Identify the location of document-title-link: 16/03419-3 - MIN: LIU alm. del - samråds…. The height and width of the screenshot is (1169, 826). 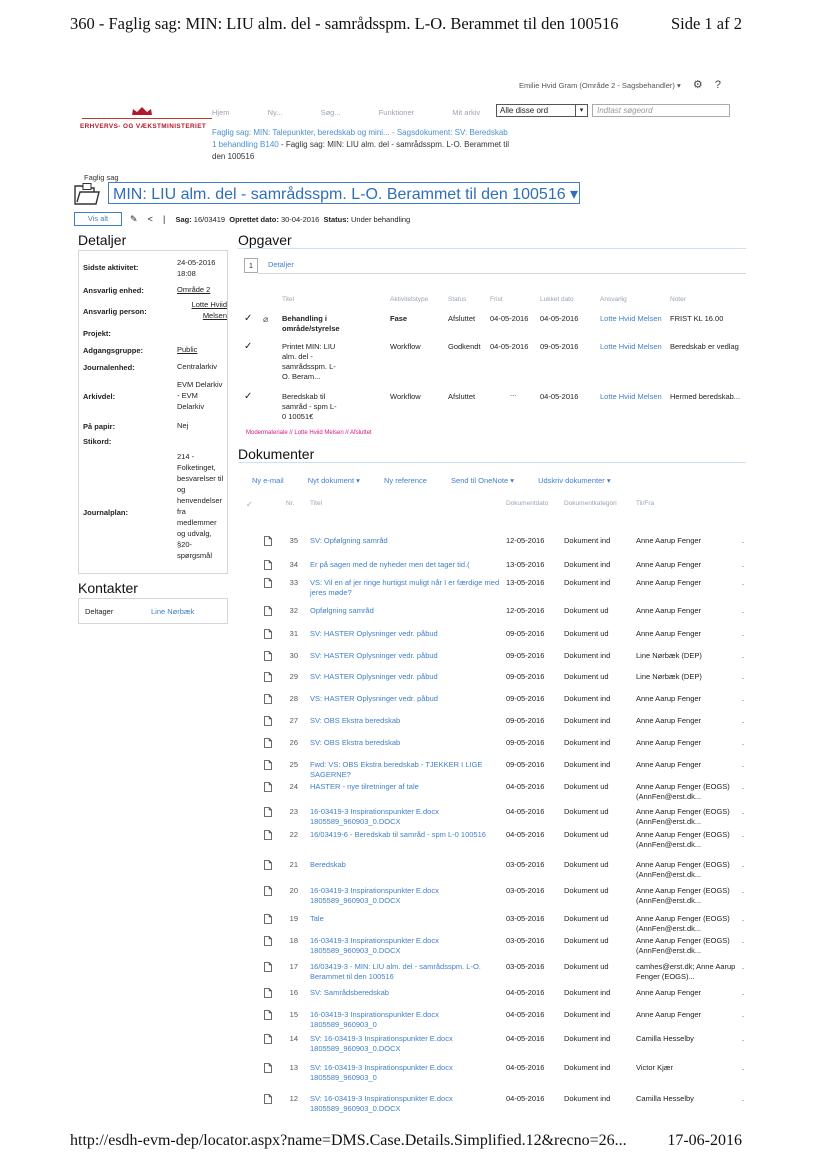
(406, 972).